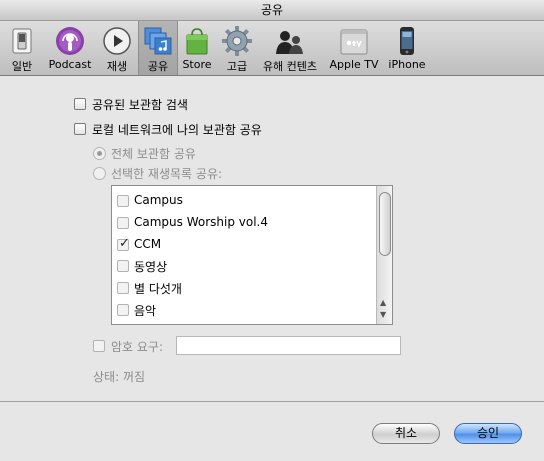  Describe the element at coordinates (158, 289) in the screenshot. I see `playlist-name: 별 다섯개` at that location.